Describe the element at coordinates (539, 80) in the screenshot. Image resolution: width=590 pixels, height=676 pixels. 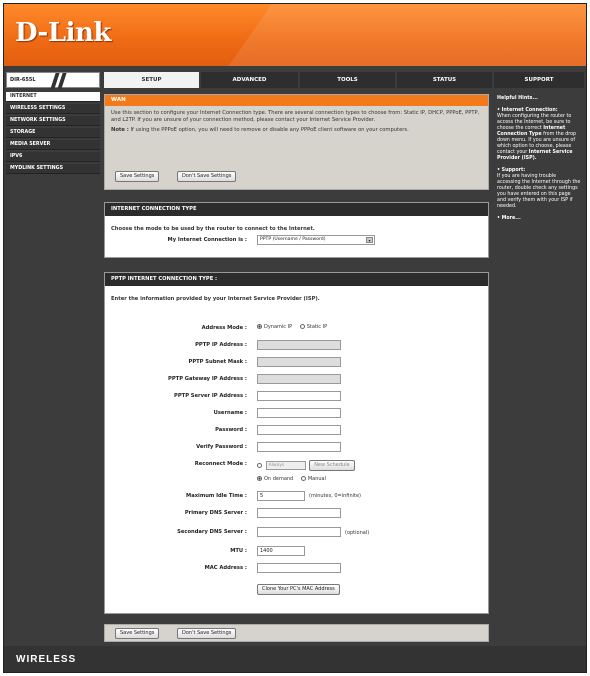
I see `tab-support: SUPPORT` at that location.